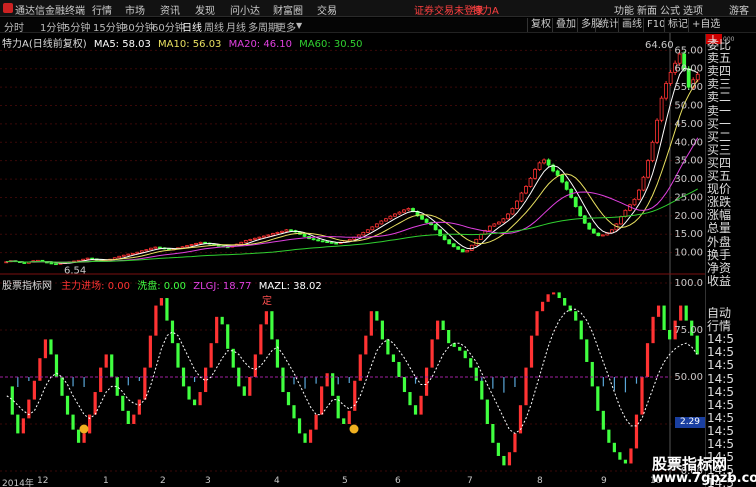 The image size is (756, 487). What do you see at coordinates (162, 286) in the screenshot?
I see `wash-value: 洗盘: 0.00` at bounding box center [162, 286].